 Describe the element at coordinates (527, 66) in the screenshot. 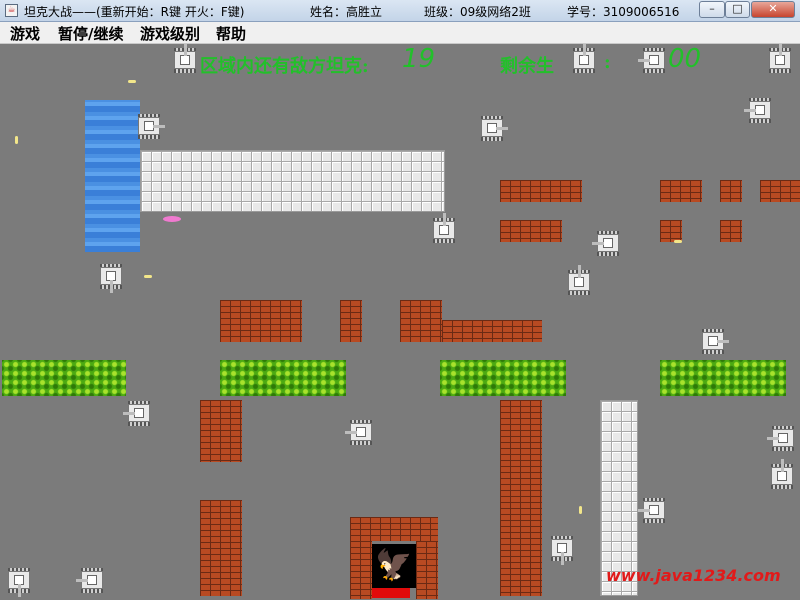

I see `lives-label: 剩余生` at that location.